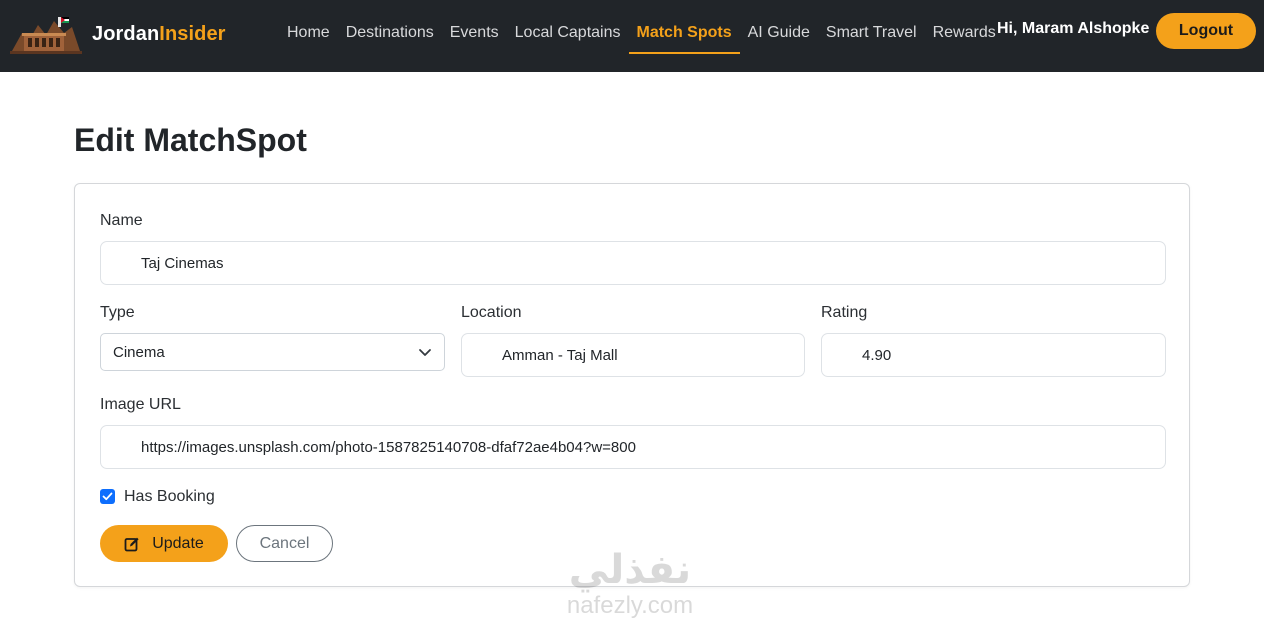 This screenshot has height=633, width=1264. Describe the element at coordinates (684, 36) in the screenshot. I see `nav-match-spots: Match Spots` at that location.